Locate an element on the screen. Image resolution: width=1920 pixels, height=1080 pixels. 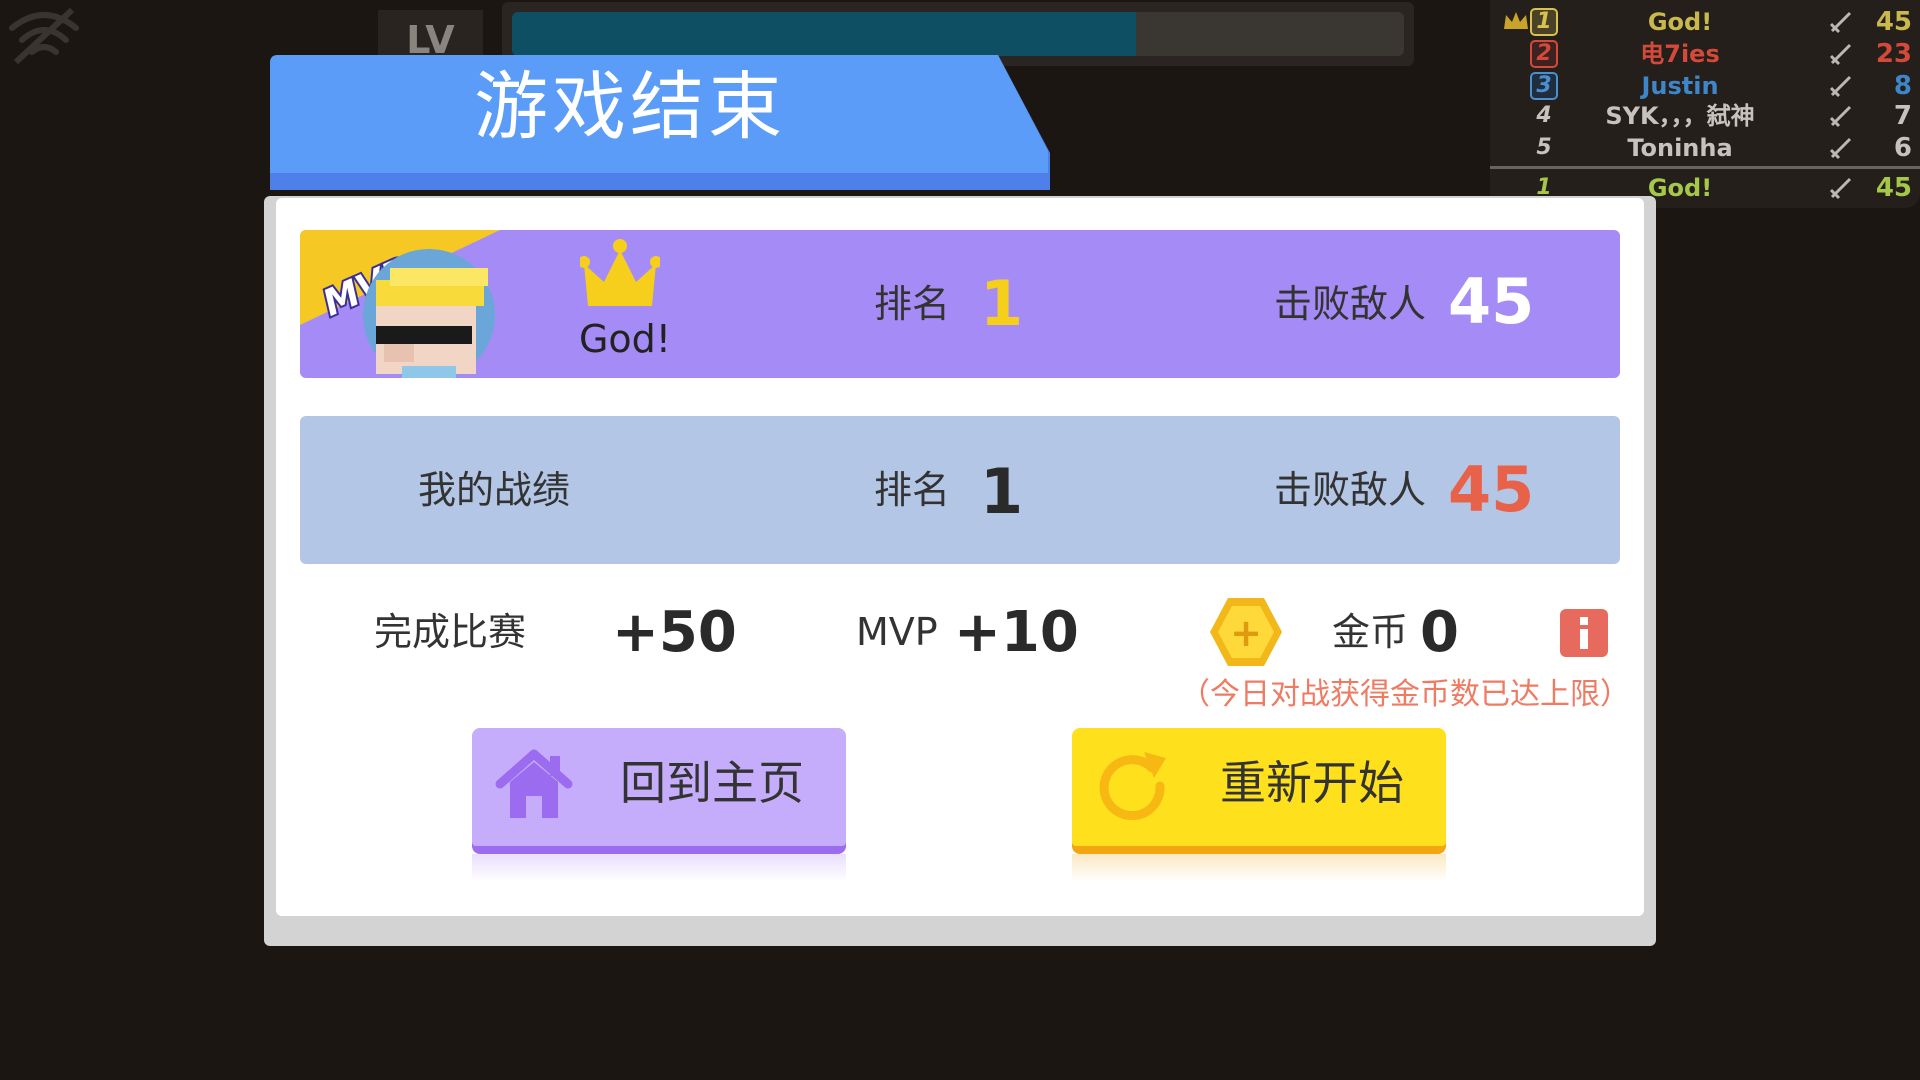
leaderboard-row: 2 电7ies 23 is located at coordinates (1705, 54).